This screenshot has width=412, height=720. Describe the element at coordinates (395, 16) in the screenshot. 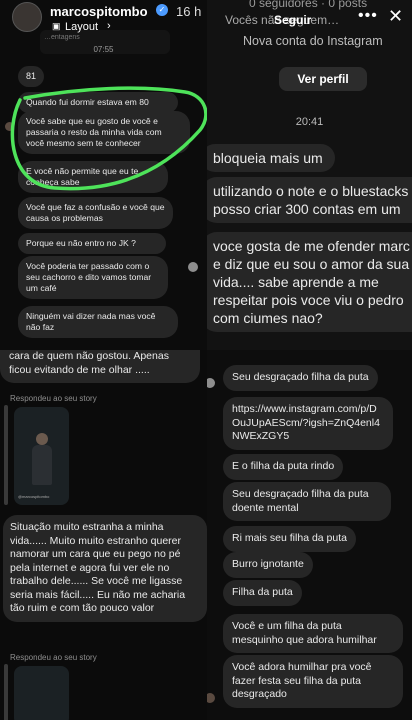

I see `close-icon: ✕` at that location.